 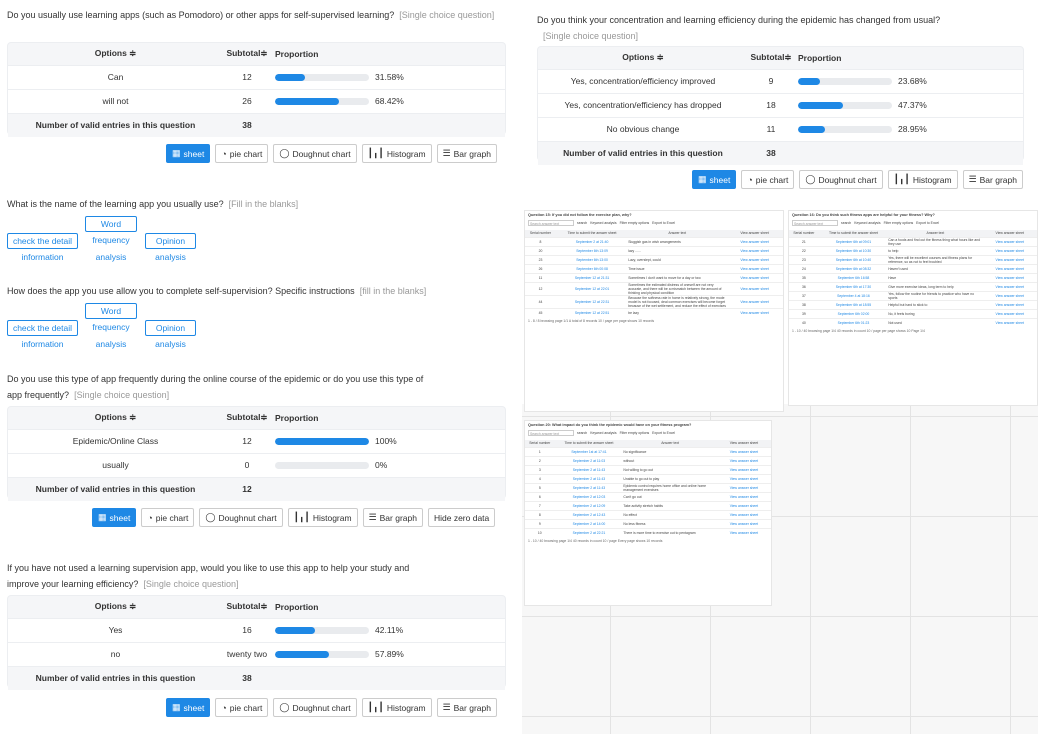 I want to click on table-row: will not 26 68.42%, so click(x=256, y=100).